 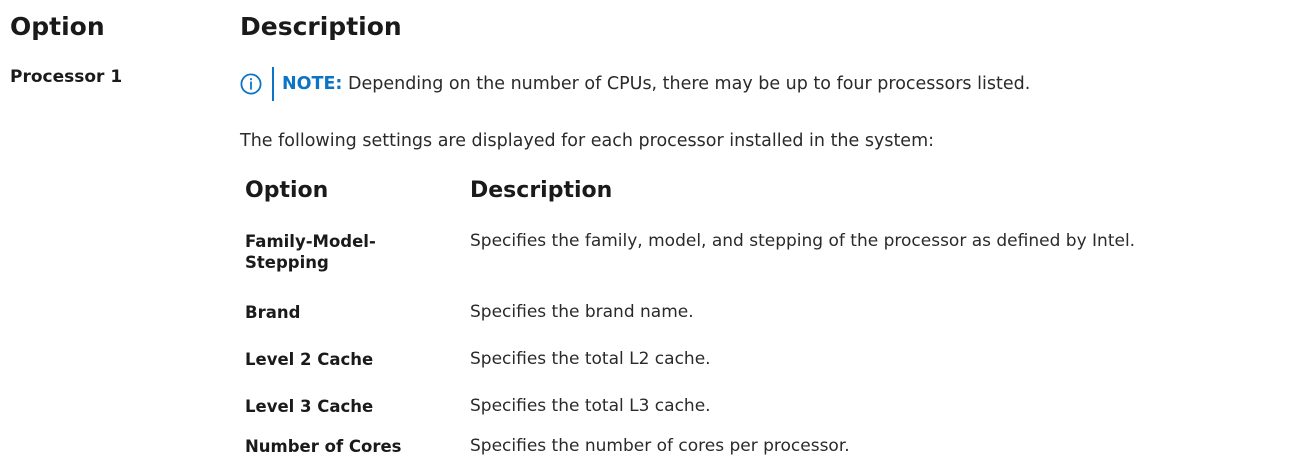 I want to click on number-of-cores-label: Number of Cores, so click(x=323, y=446).